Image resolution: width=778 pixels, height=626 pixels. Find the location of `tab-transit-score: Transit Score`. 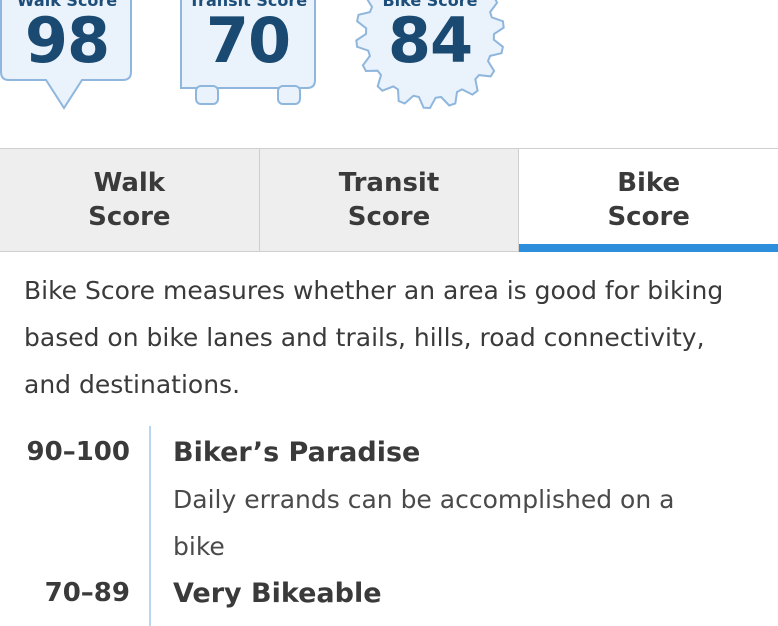

tab-transit-score: Transit Score is located at coordinates (389, 200).